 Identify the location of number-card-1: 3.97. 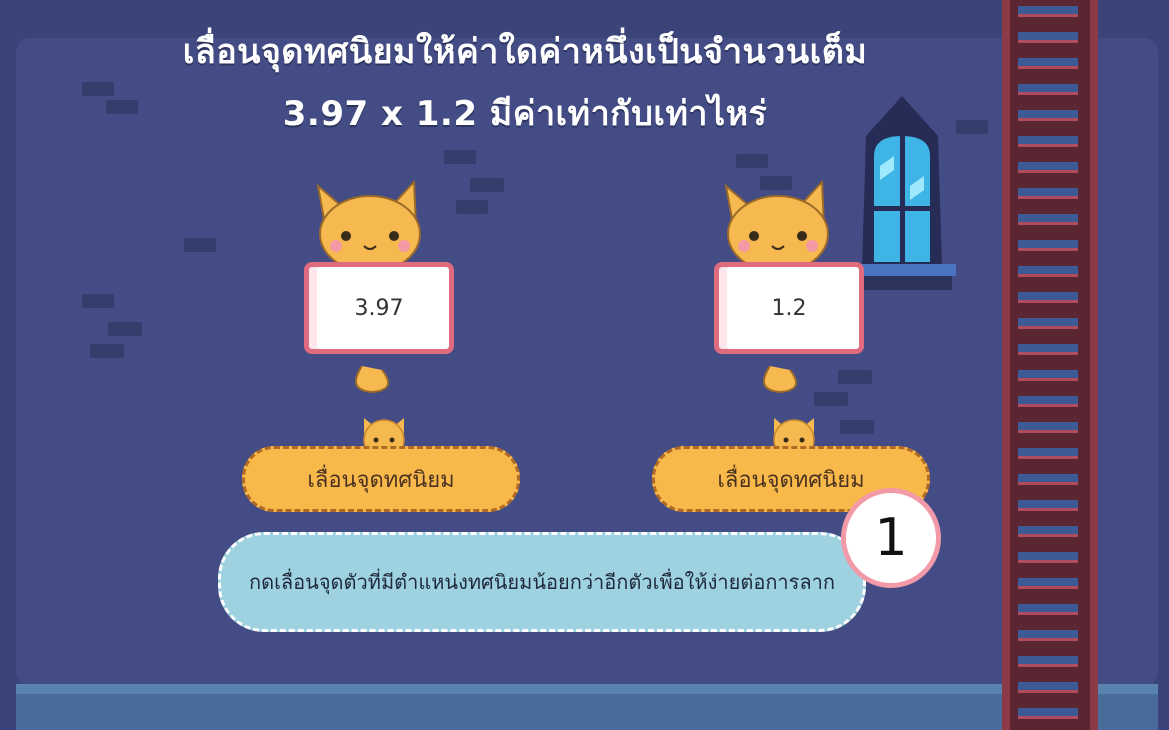
(379, 308).